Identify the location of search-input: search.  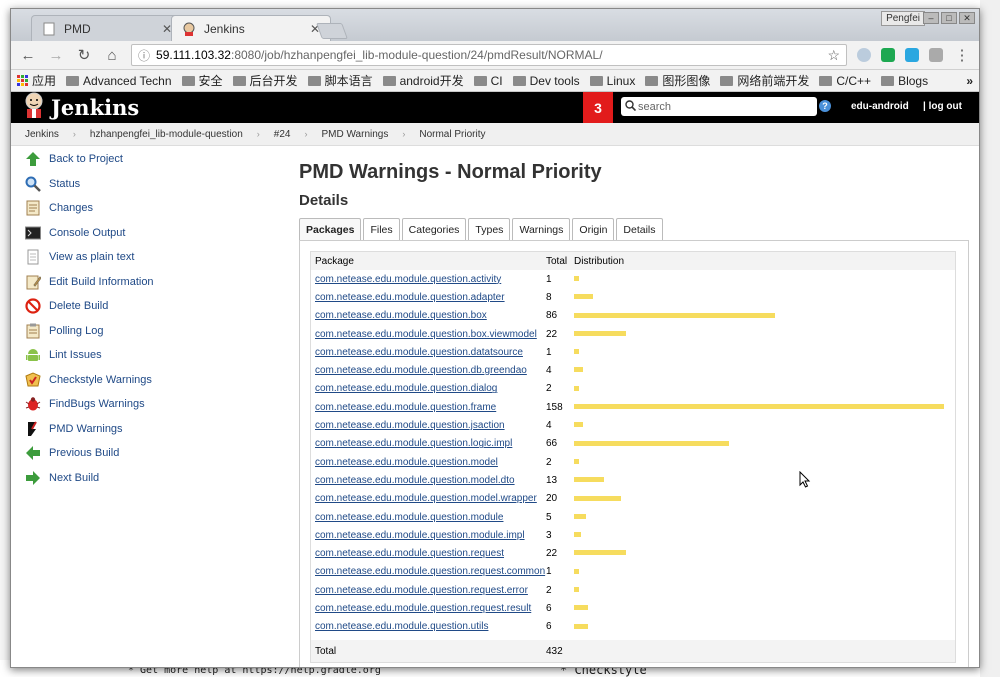
(654, 107).